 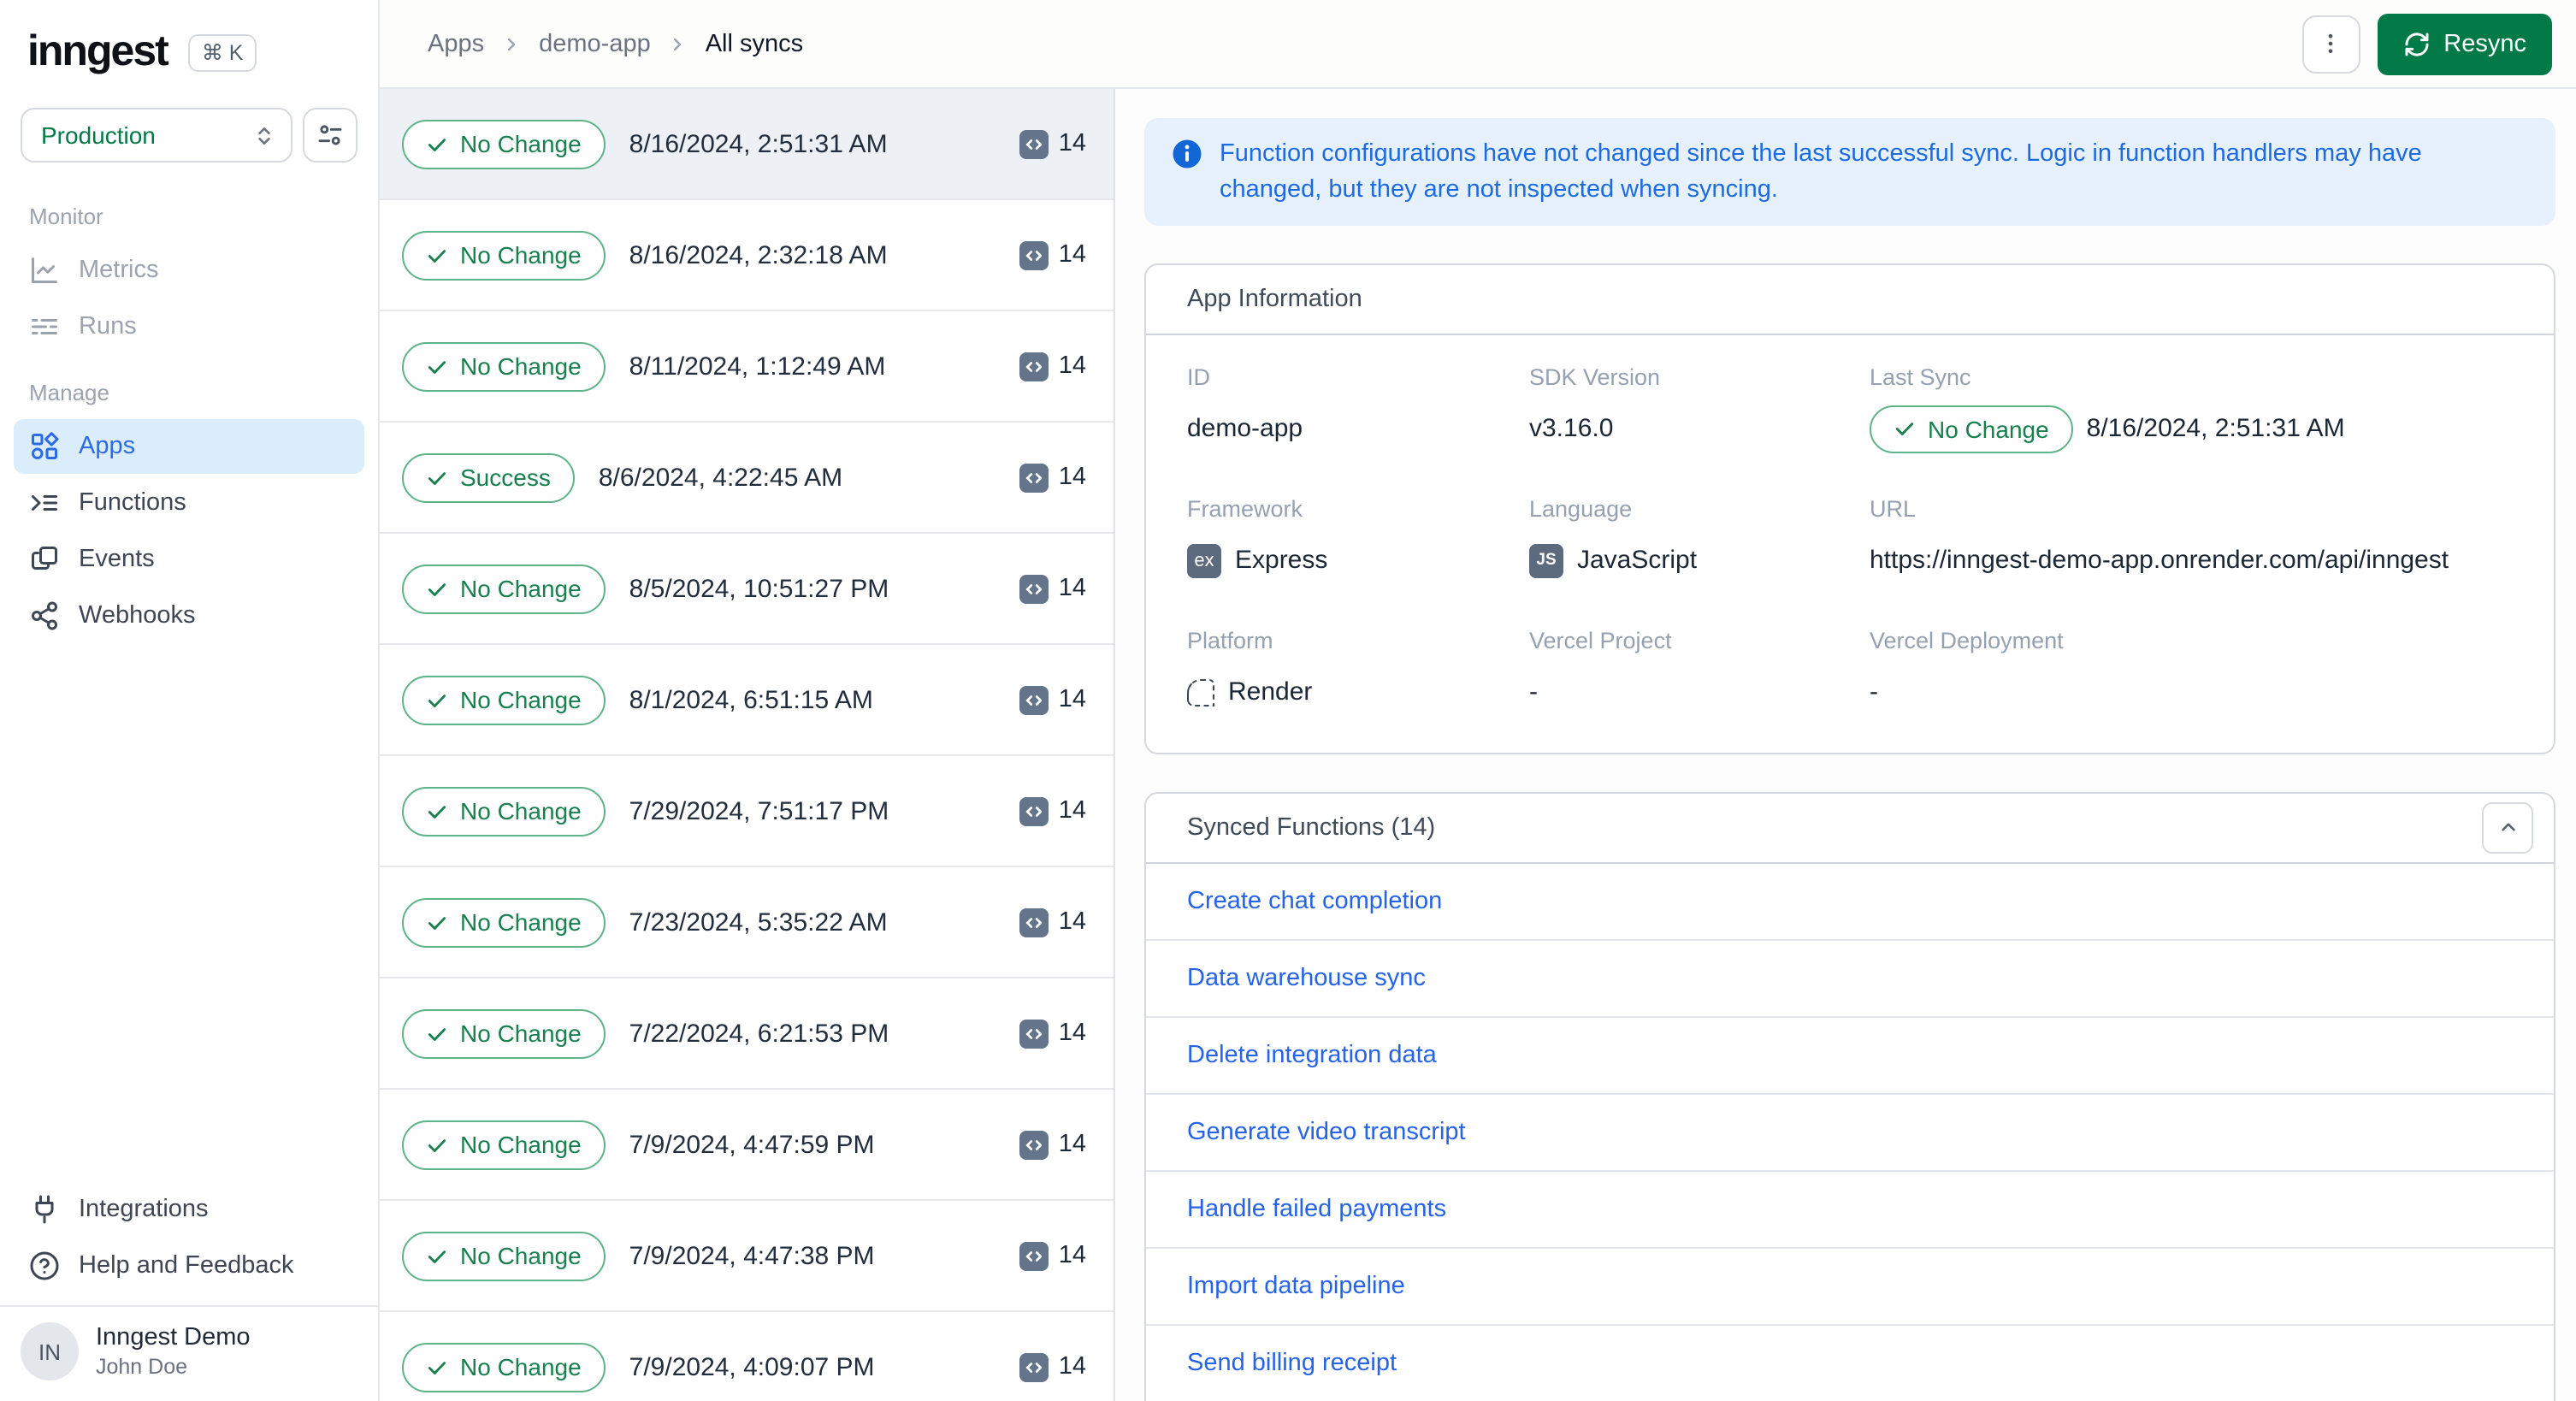 I want to click on sync-list-item: No Change 8/11/2024, 1:12:49 AM 14, so click(x=747, y=367).